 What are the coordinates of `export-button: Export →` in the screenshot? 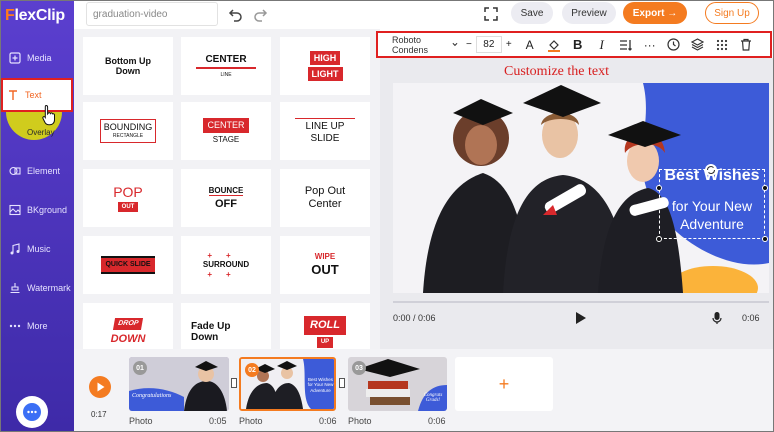 It's located at (655, 13).